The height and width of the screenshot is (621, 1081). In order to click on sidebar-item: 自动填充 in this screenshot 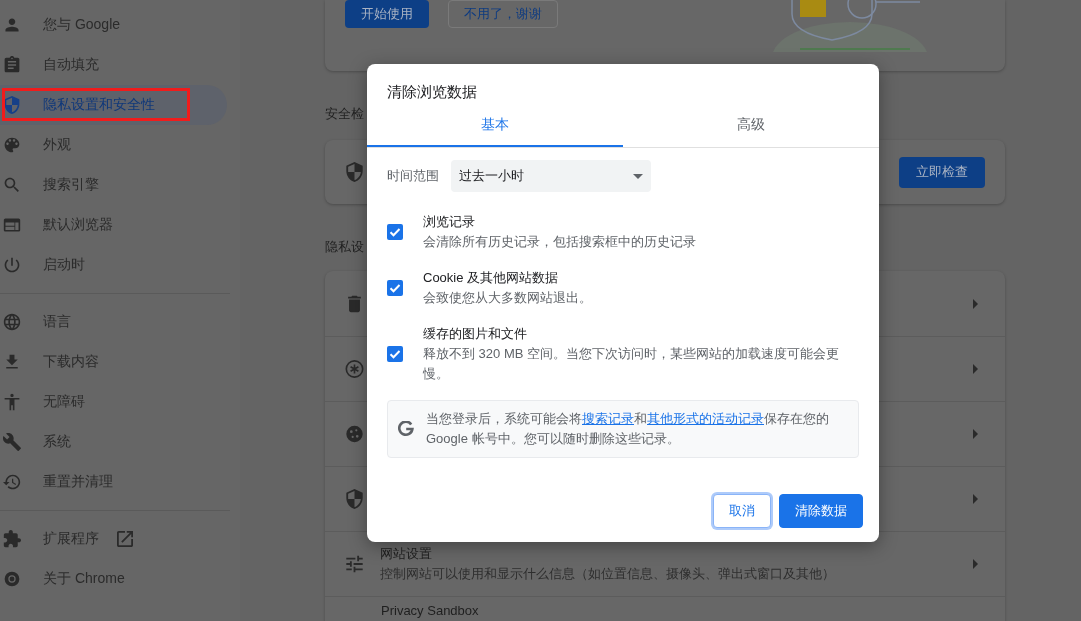, I will do `click(113, 65)`.